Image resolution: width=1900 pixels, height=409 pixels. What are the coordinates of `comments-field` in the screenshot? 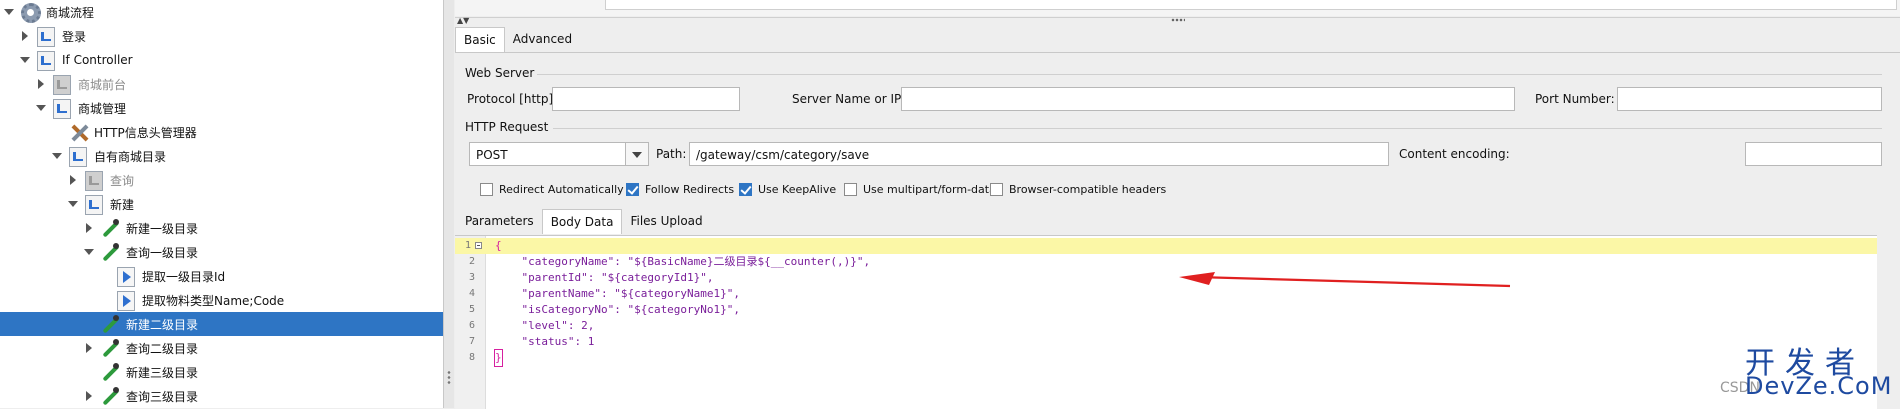 It's located at (1251, 5).